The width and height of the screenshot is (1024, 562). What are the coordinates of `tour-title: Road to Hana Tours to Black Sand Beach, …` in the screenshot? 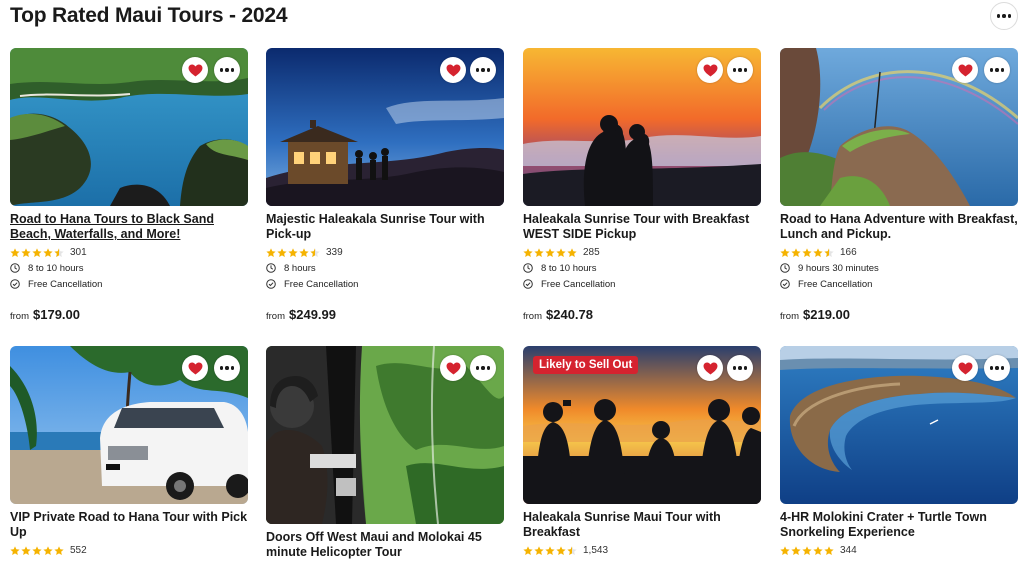 It's located at (129, 227).